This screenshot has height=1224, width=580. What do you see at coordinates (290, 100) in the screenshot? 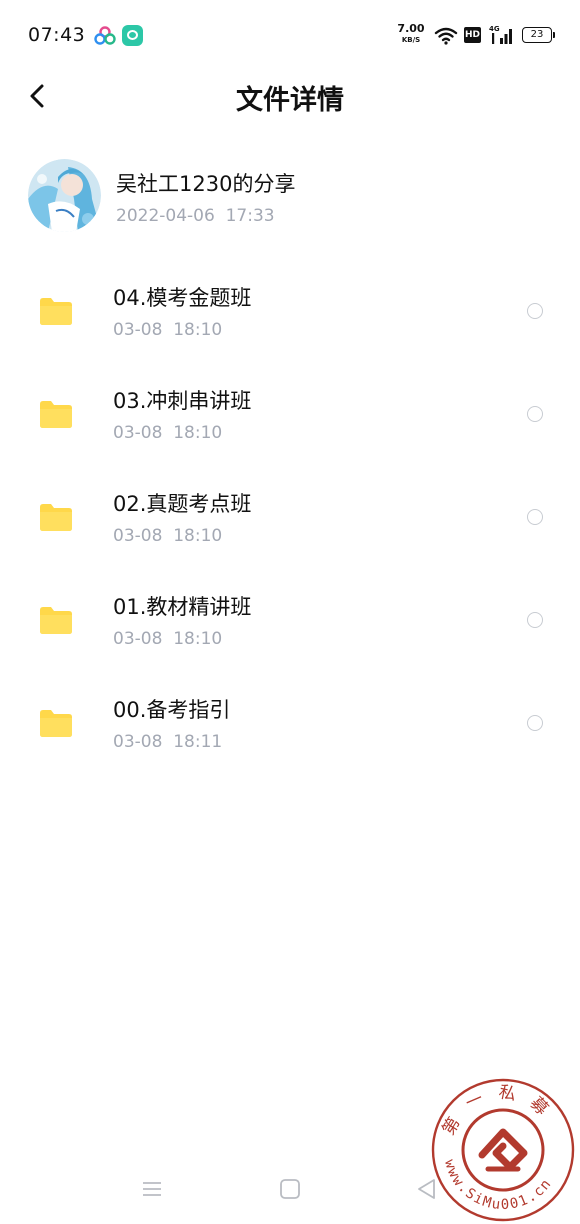
I see `page-title: 文件详情` at bounding box center [290, 100].